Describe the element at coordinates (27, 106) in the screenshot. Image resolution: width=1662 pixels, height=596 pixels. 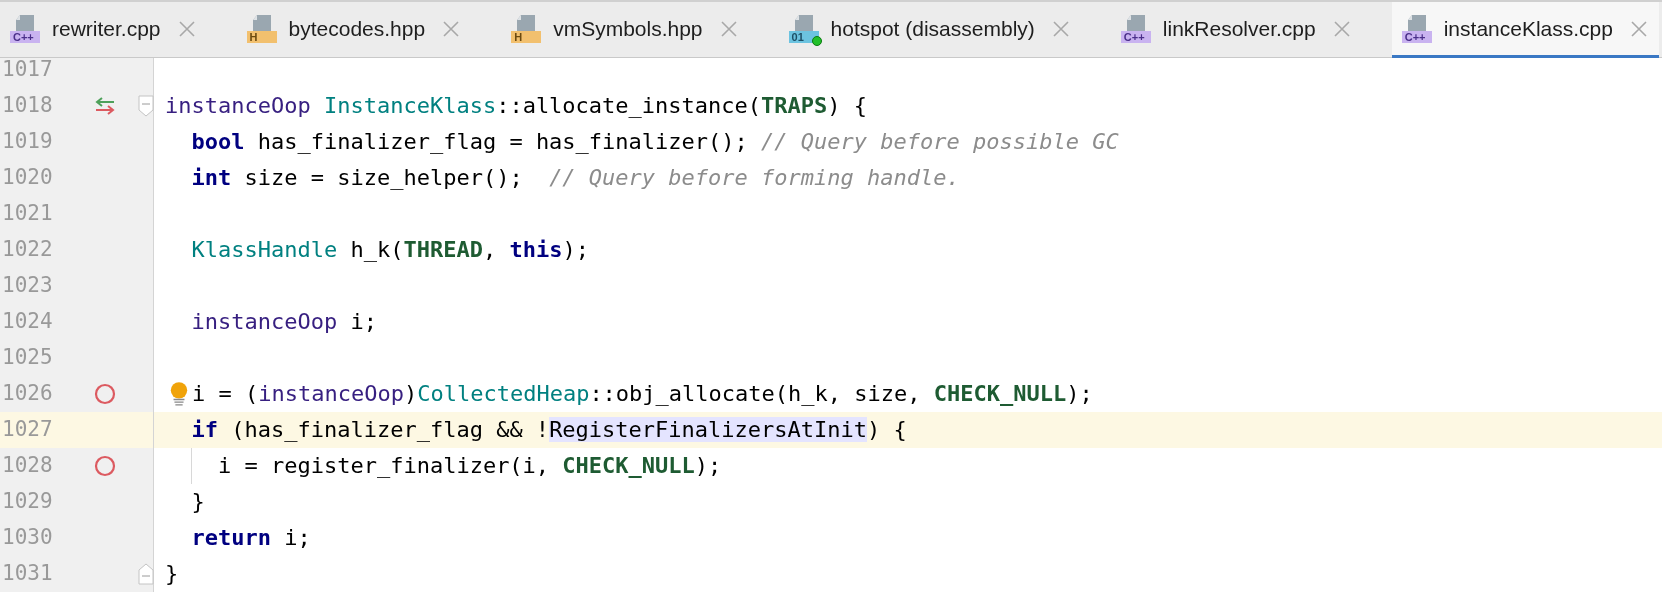
I see `line-number: 1018` at that location.